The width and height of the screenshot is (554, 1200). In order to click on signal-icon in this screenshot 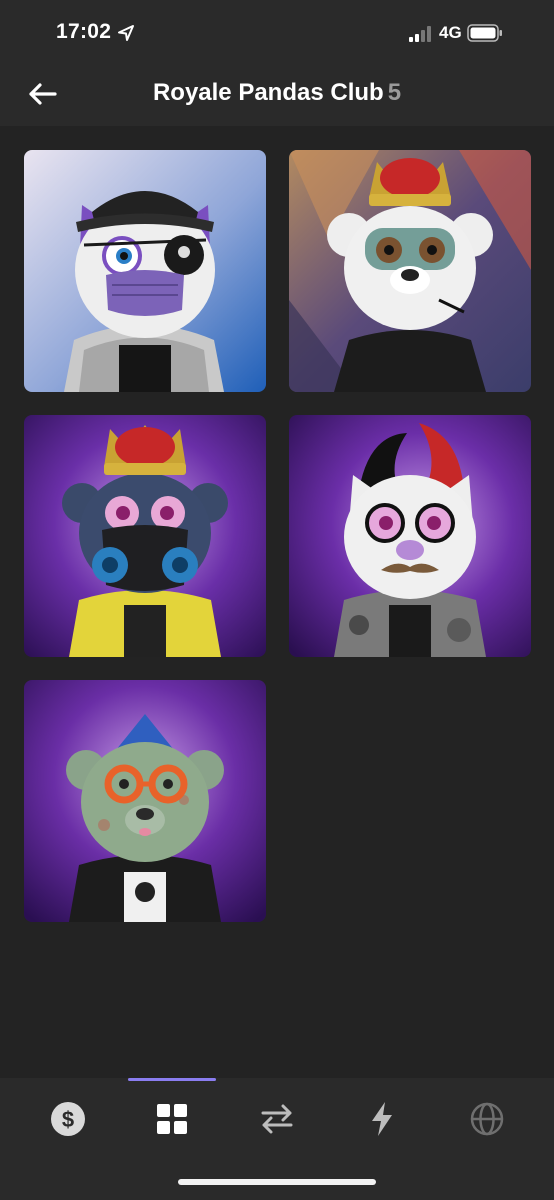, I will do `click(420, 34)`.